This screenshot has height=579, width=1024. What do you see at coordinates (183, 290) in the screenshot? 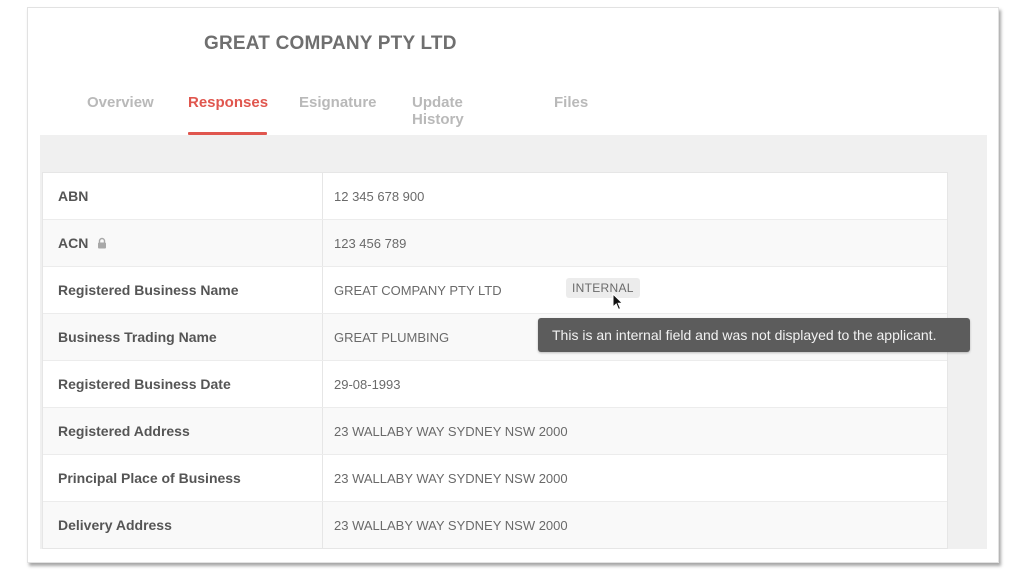
I see `field-label: Registered Business Name` at bounding box center [183, 290].